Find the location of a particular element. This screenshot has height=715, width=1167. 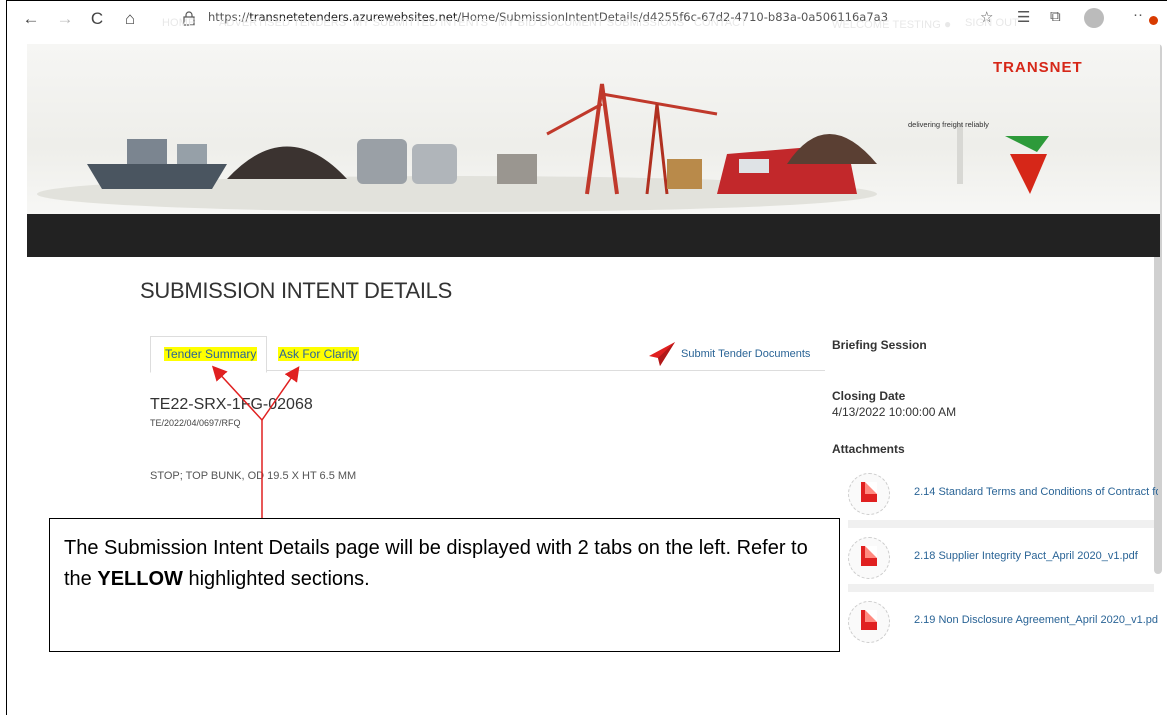

back-icon: ← is located at coordinates (31, 19).